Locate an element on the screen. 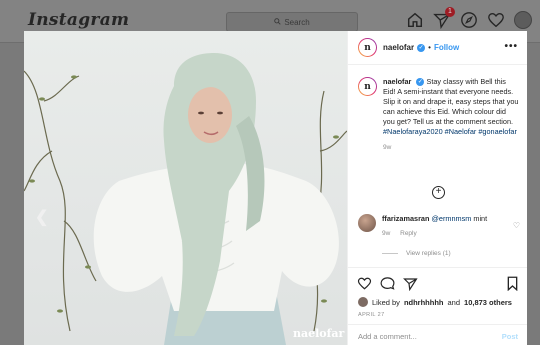 The height and width of the screenshot is (345, 540). comment-bubble-icon is located at coordinates (387, 286).